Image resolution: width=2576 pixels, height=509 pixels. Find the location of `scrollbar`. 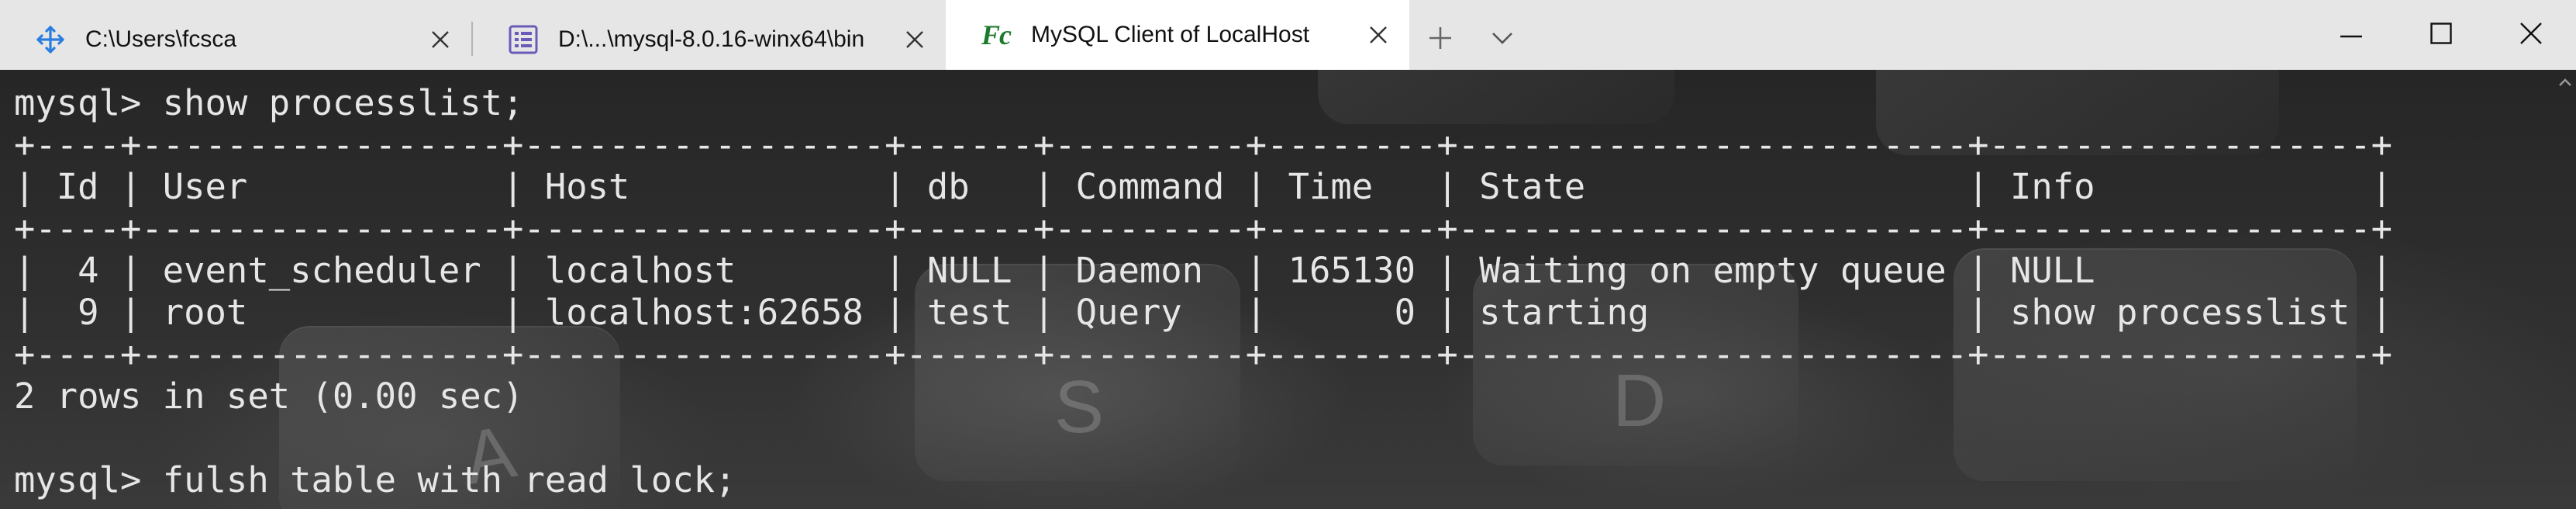

scrollbar is located at coordinates (2565, 289).